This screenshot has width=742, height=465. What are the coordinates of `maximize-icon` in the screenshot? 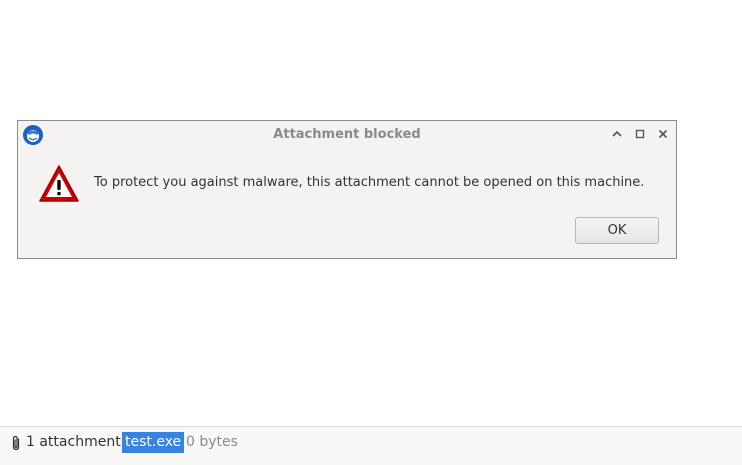 It's located at (640, 134).